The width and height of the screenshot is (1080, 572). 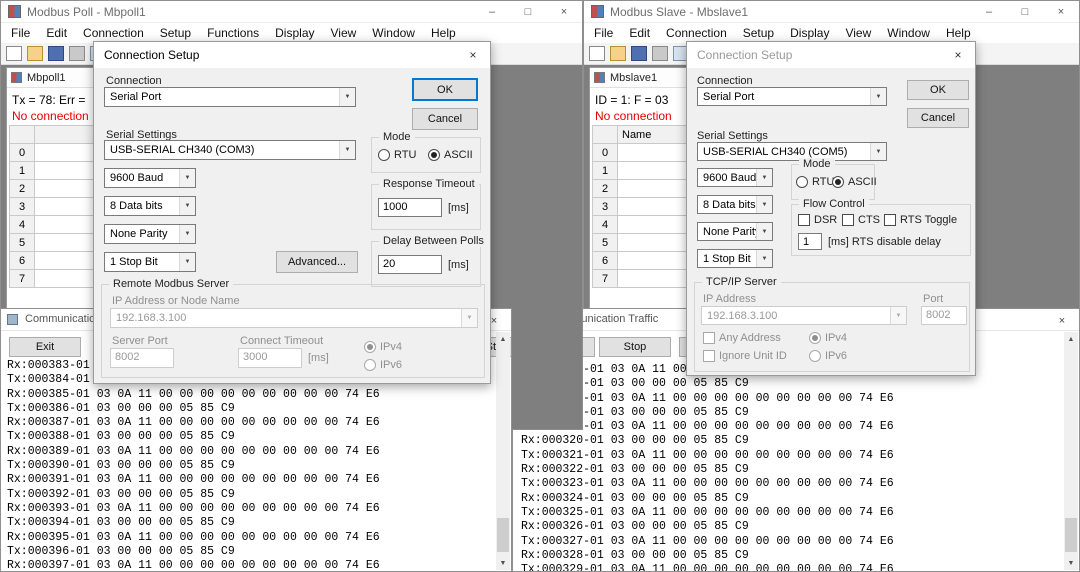 What do you see at coordinates (944, 315) in the screenshot?
I see `port-input: 8002` at bounding box center [944, 315].